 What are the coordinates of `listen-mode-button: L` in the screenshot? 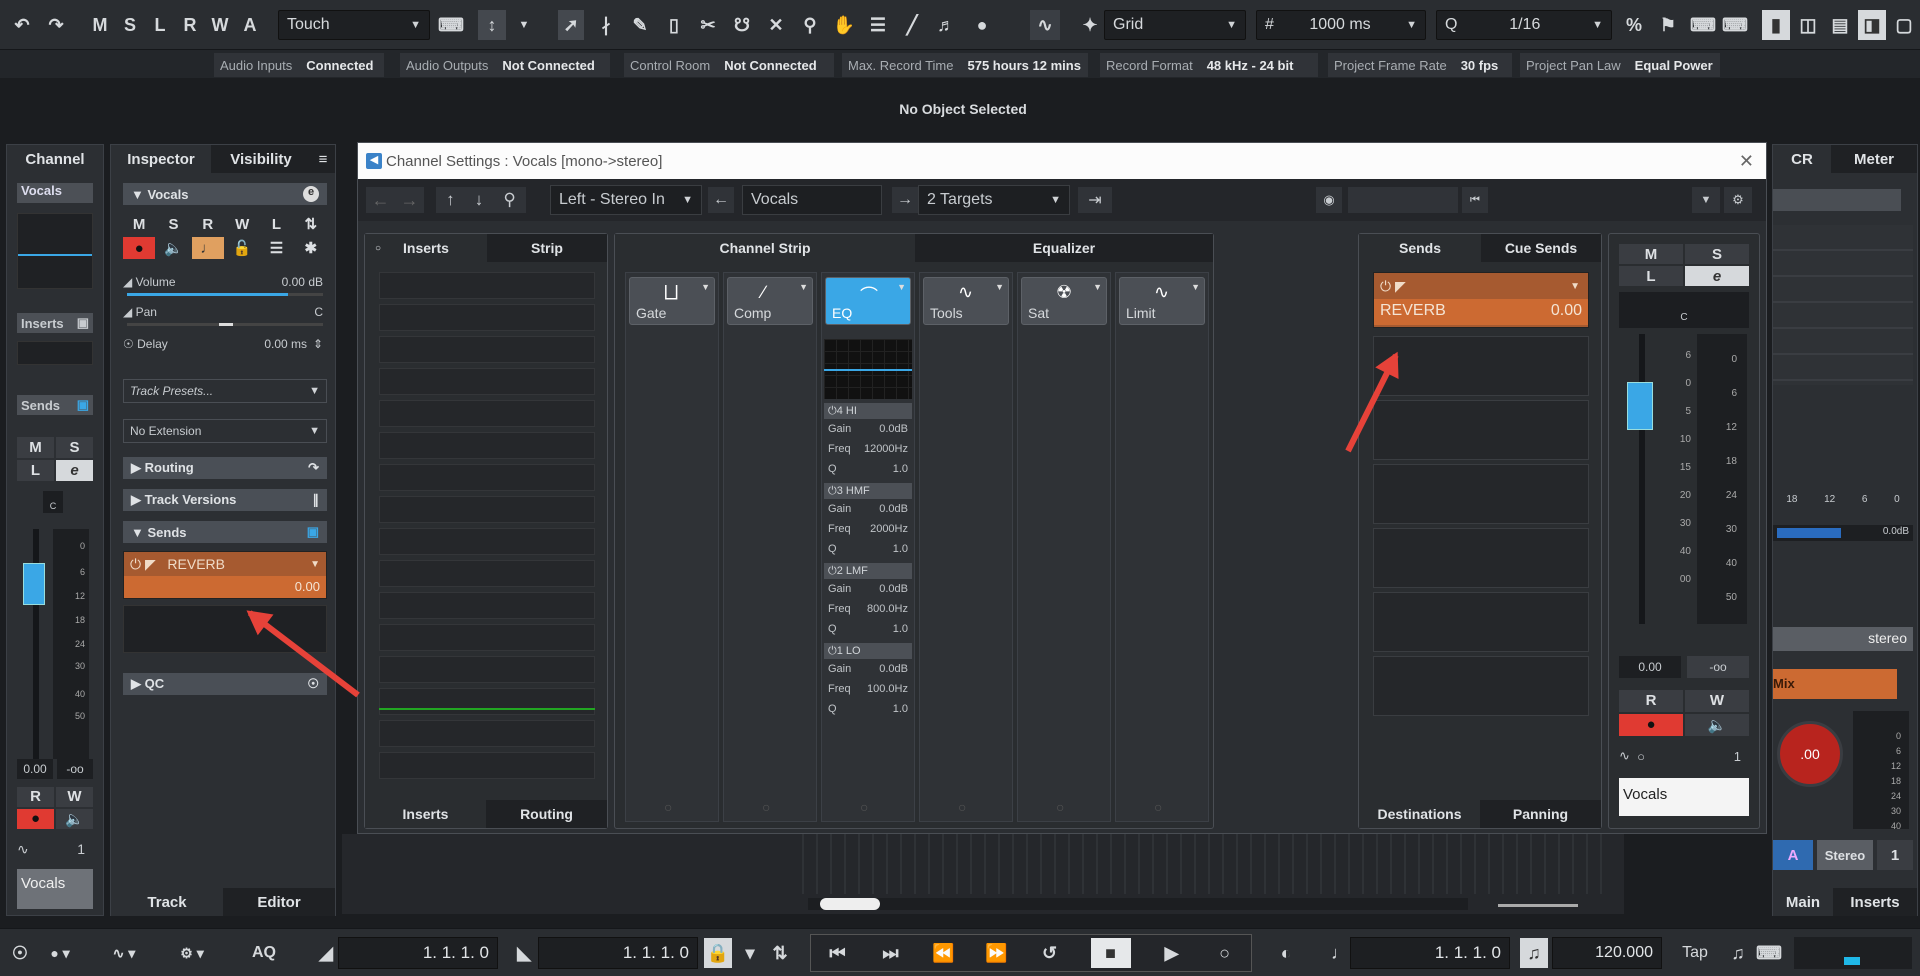 It's located at (160, 25).